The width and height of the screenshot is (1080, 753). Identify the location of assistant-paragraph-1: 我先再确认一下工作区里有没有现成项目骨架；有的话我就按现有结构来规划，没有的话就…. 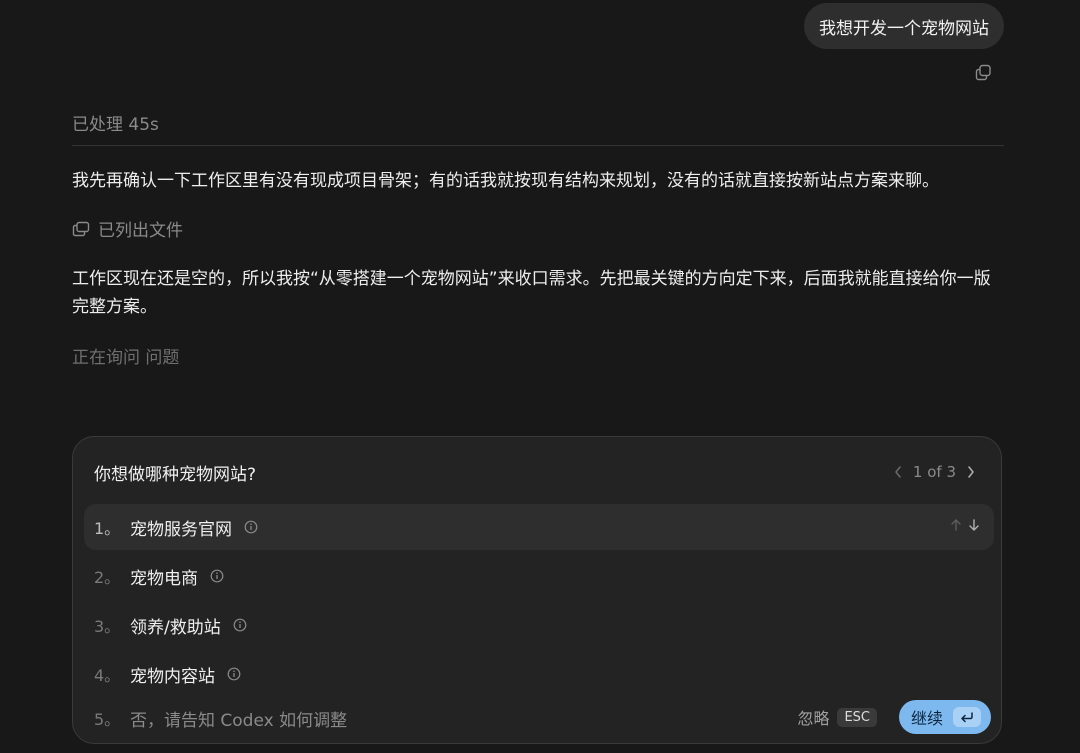
(505, 181).